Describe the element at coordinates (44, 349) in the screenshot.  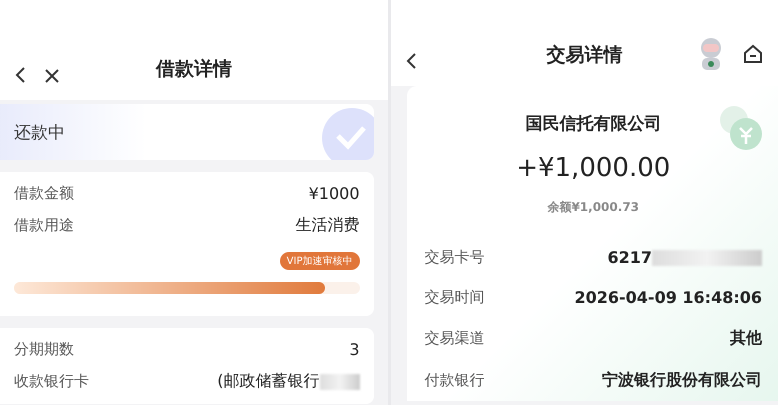
I see `field-label: 分期期数` at that location.